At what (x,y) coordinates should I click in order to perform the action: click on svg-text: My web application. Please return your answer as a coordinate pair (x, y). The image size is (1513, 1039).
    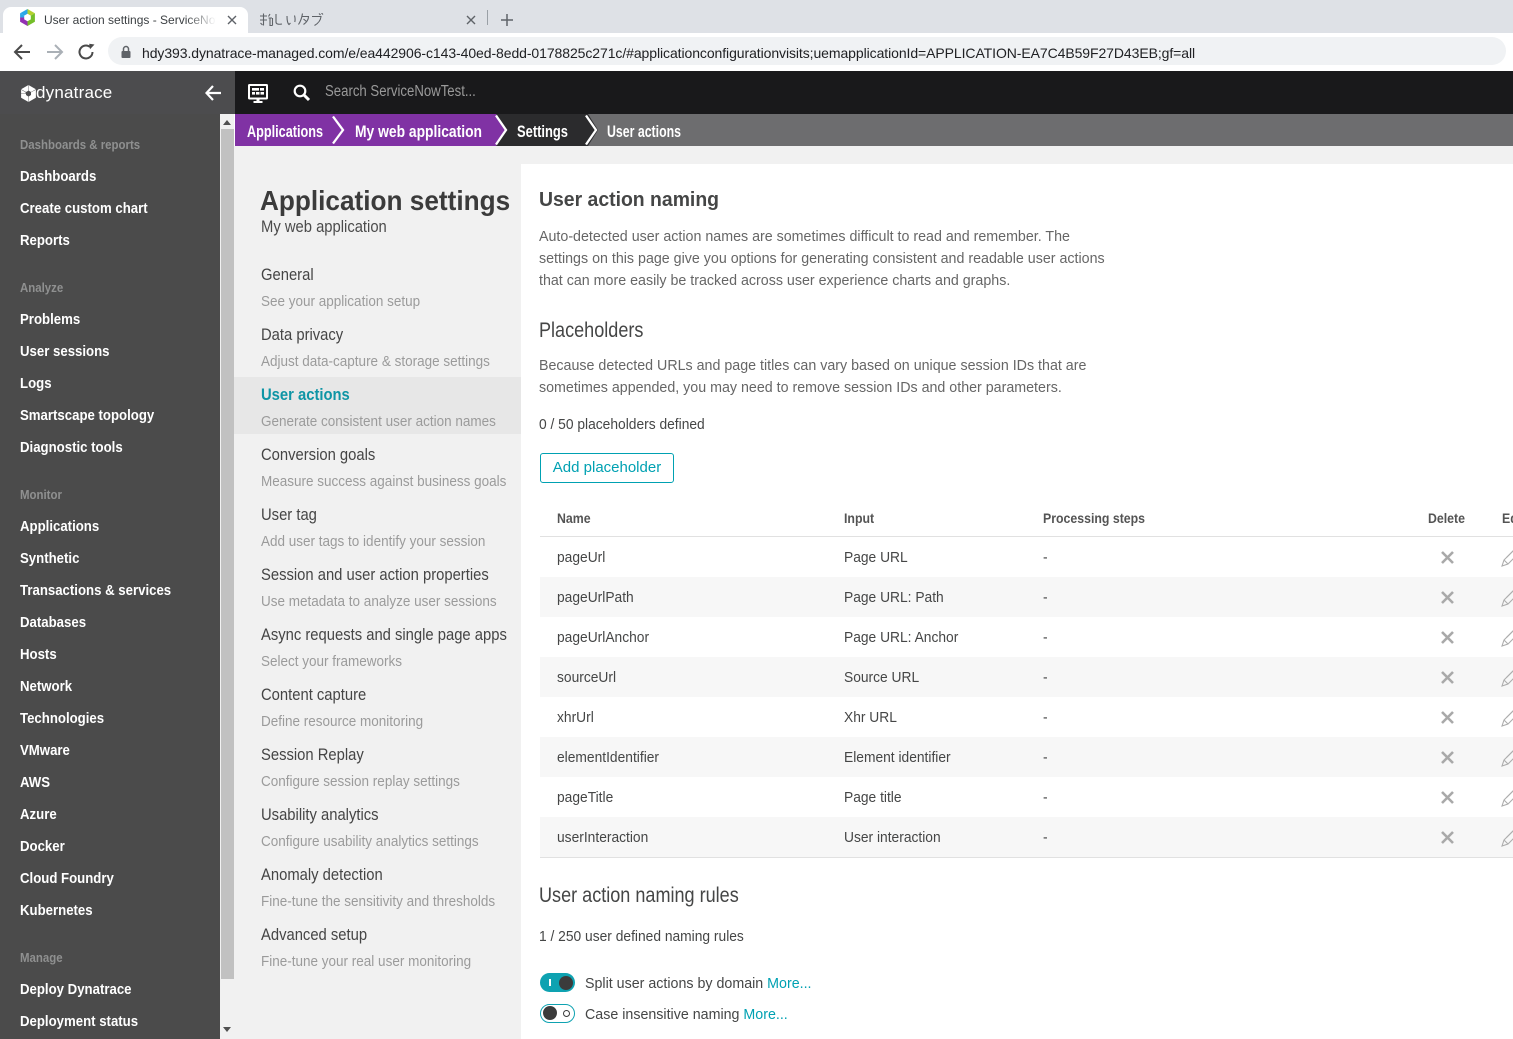
    Looking at the image, I should click on (418, 131).